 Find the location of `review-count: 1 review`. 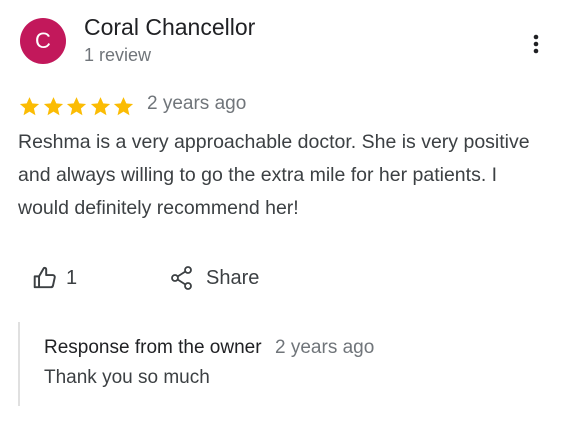

review-count: 1 review is located at coordinates (118, 55).